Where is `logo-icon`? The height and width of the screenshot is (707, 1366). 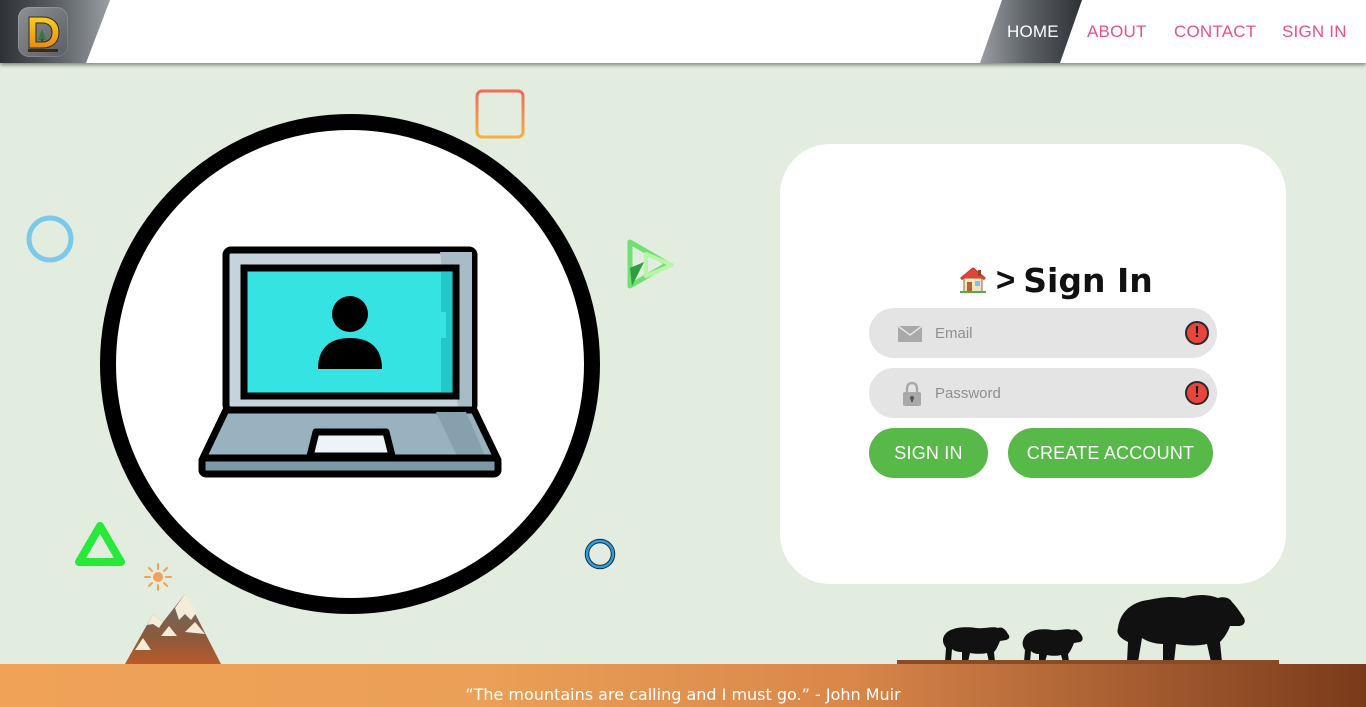
logo-icon is located at coordinates (43, 32).